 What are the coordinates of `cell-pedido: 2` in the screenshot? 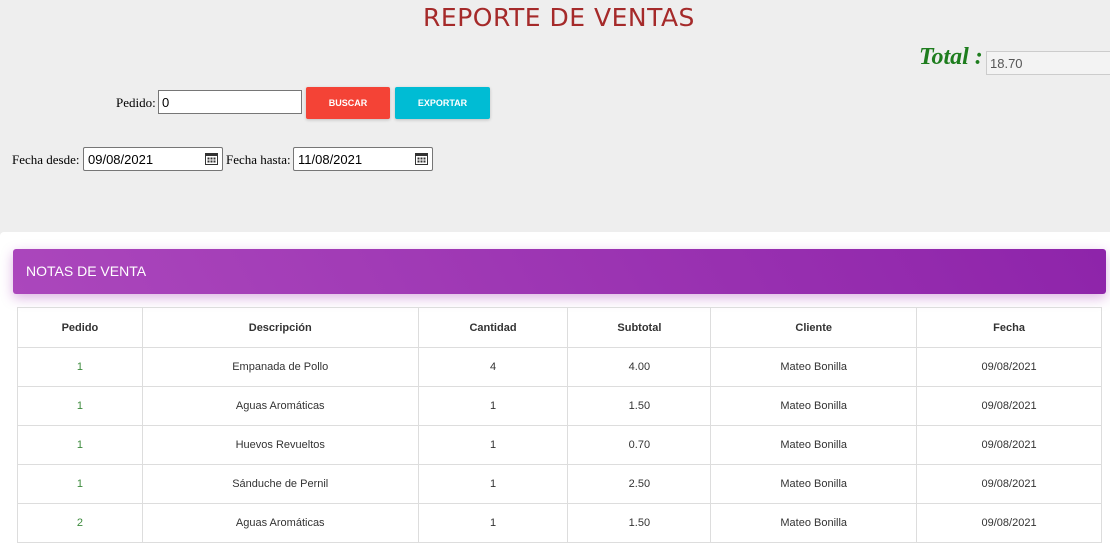 It's located at (80, 523).